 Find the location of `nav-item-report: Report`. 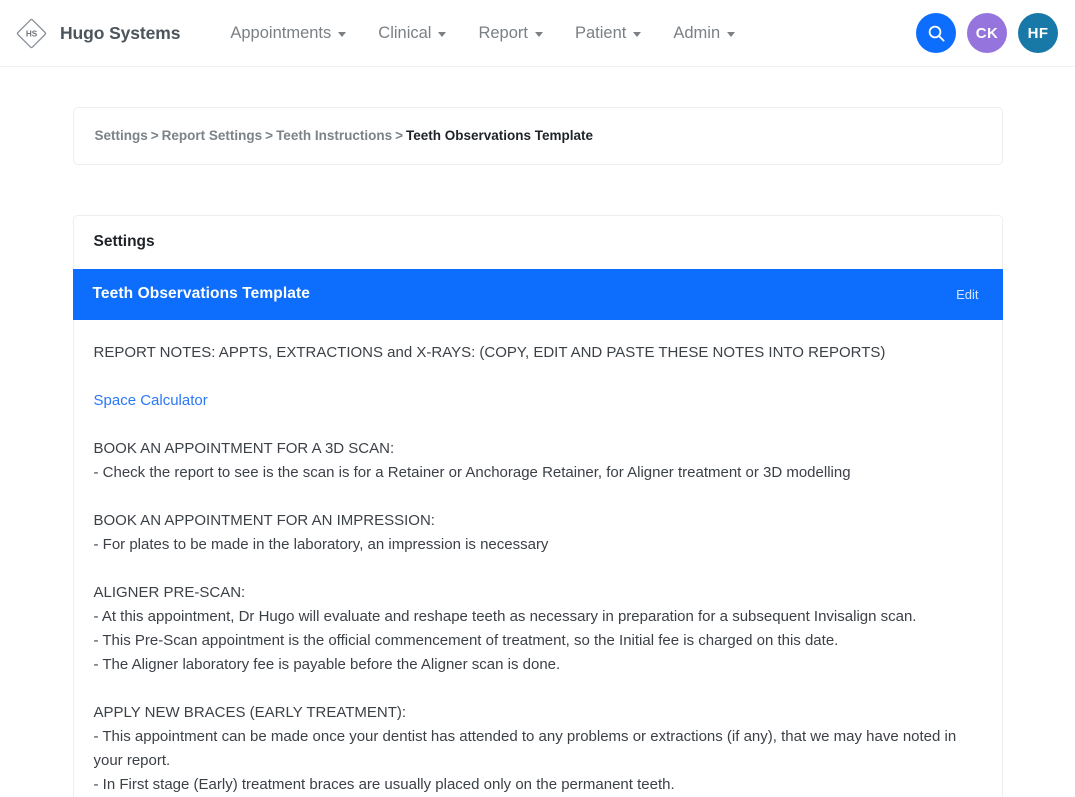

nav-item-report: Report is located at coordinates (510, 33).